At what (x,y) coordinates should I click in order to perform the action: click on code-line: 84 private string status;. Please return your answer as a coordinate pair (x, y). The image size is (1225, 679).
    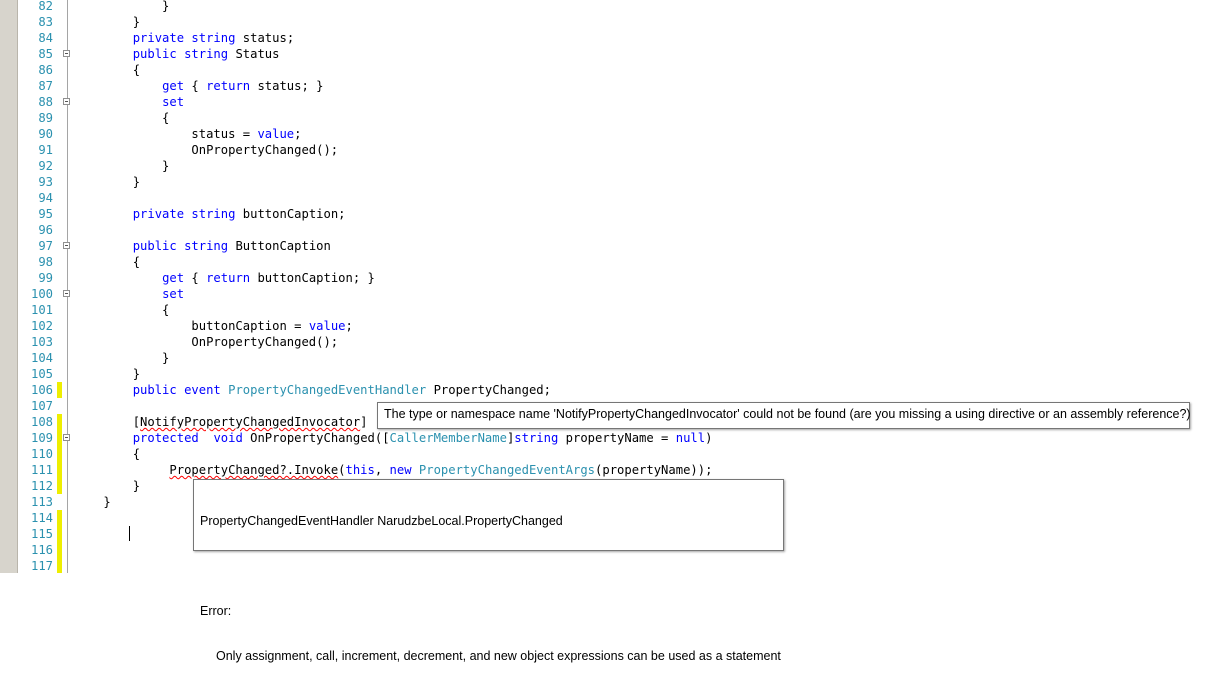
    Looking at the image, I should click on (612, 38).